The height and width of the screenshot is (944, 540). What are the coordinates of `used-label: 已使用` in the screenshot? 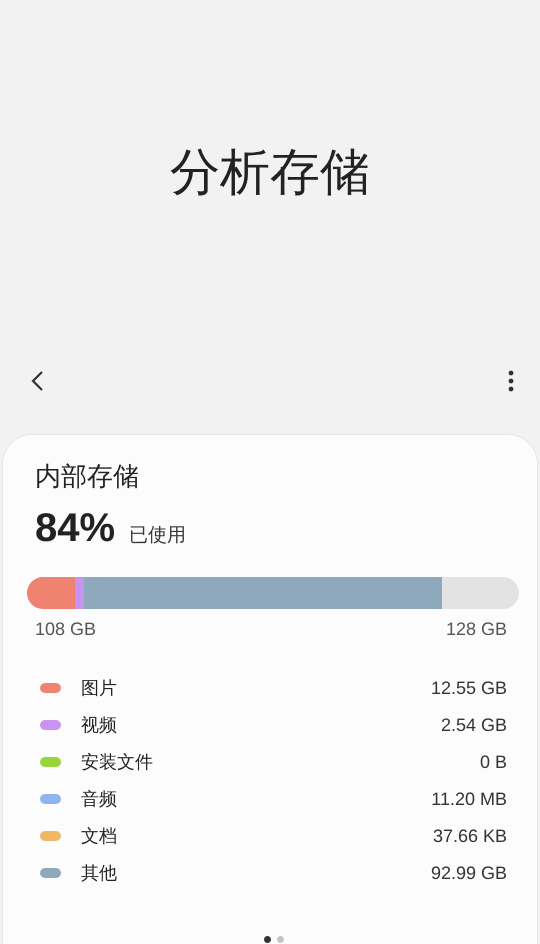 It's located at (157, 535).